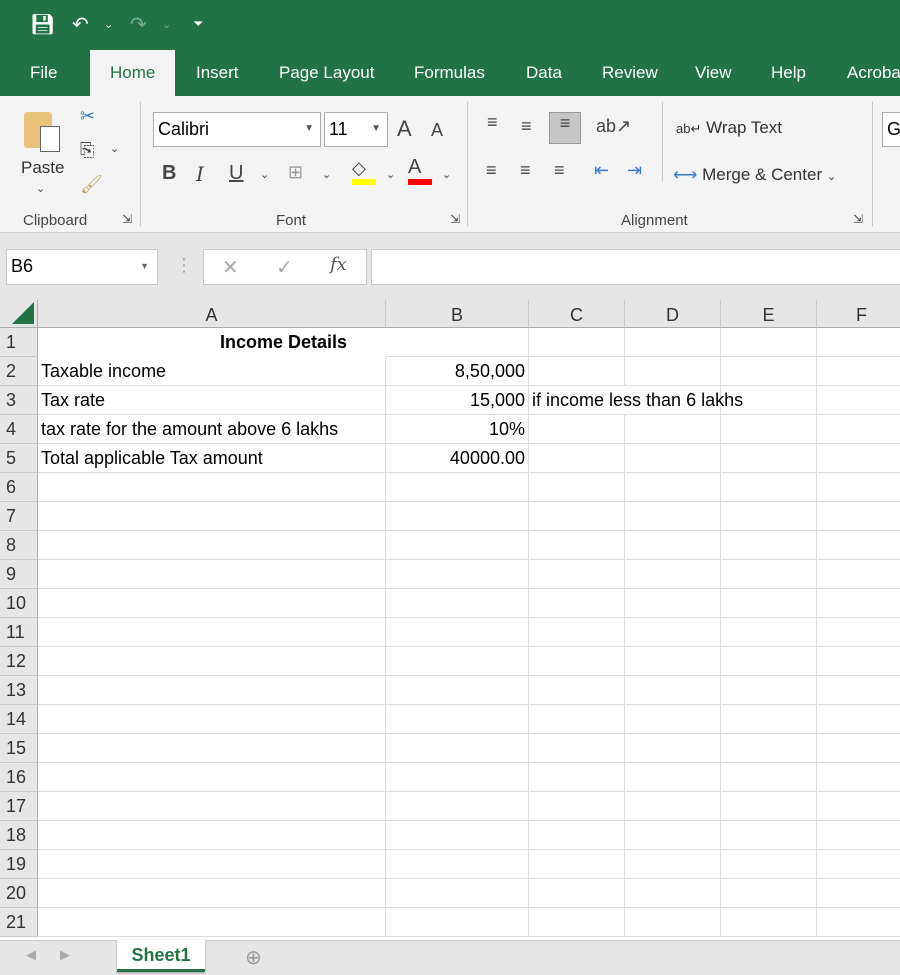 The width and height of the screenshot is (900, 975). I want to click on row-header: 16, so click(19, 777).